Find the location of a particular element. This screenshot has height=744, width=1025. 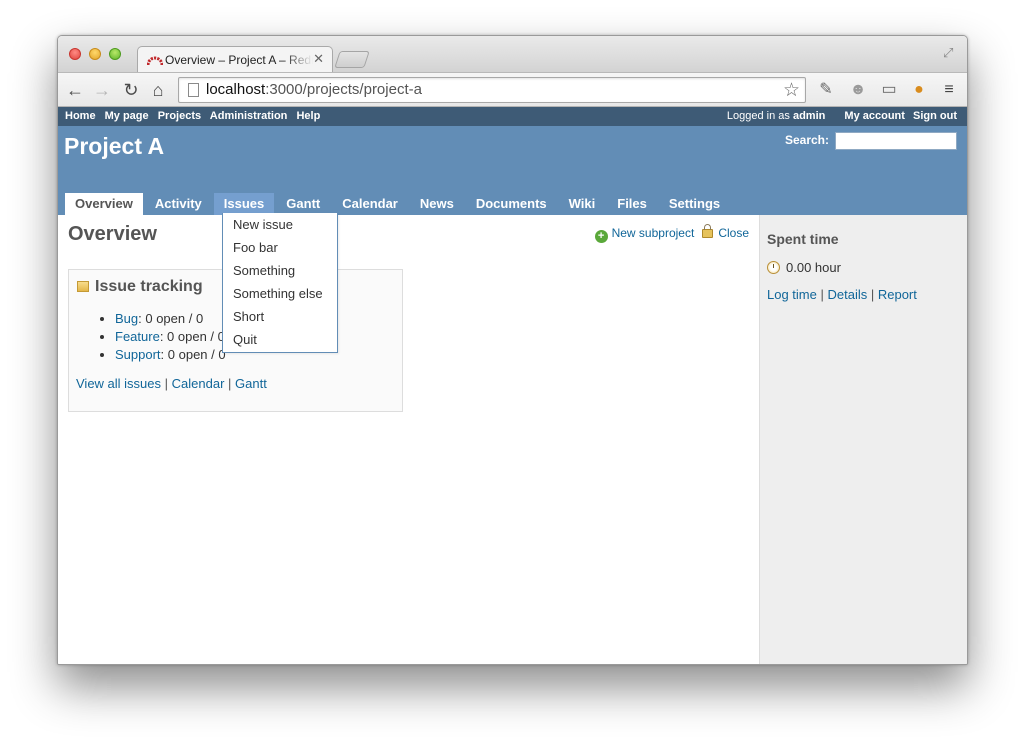

top-menu-home: Home is located at coordinates (80, 116).